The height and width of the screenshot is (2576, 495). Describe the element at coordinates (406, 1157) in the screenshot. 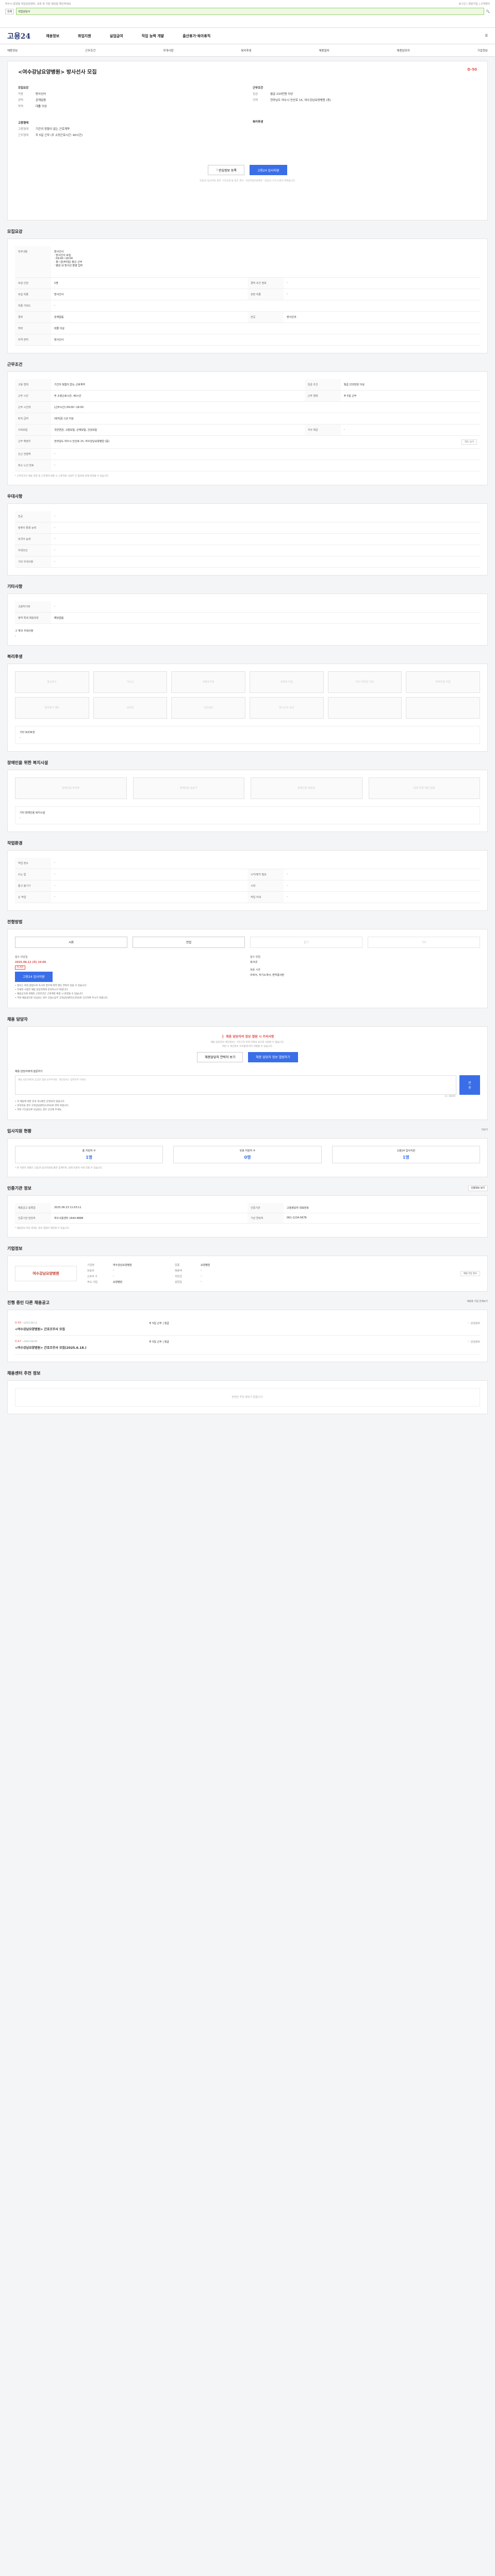

I see `value: 1명` at that location.